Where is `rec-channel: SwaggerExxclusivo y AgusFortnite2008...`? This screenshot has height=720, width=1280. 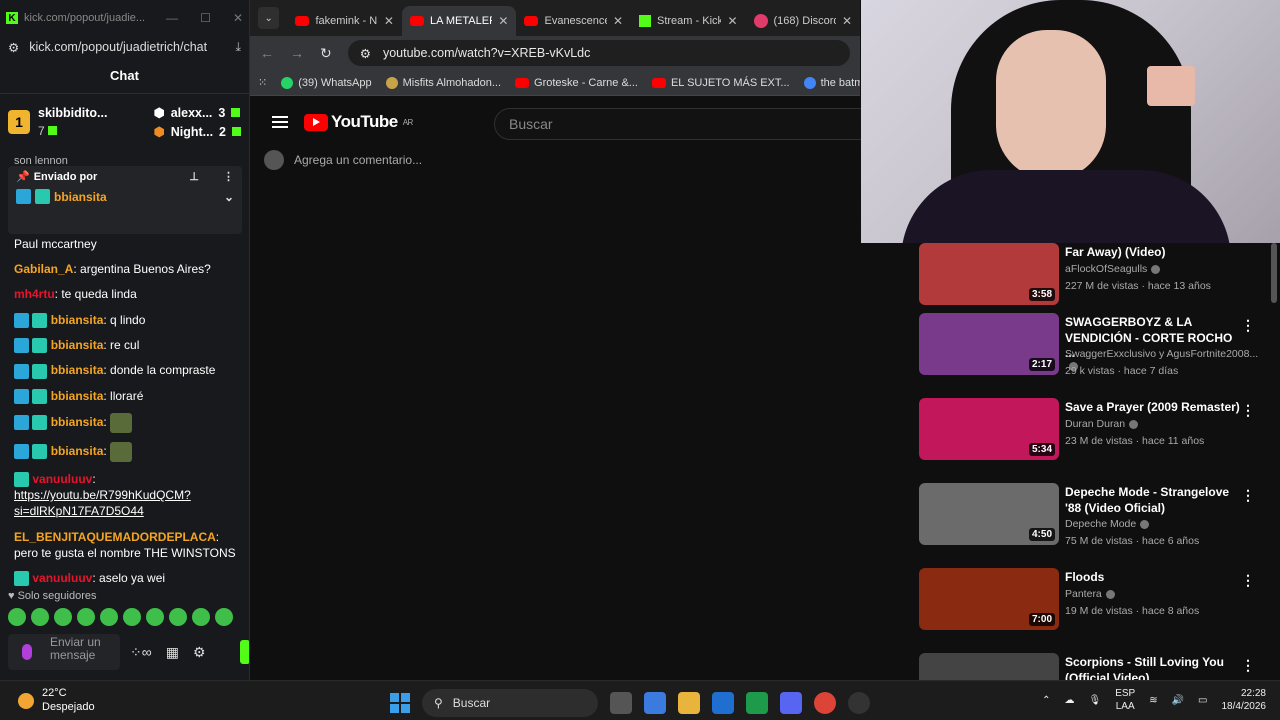 rec-channel: SwaggerExxclusivo y AgusFortnite2008... is located at coordinates (1161, 354).